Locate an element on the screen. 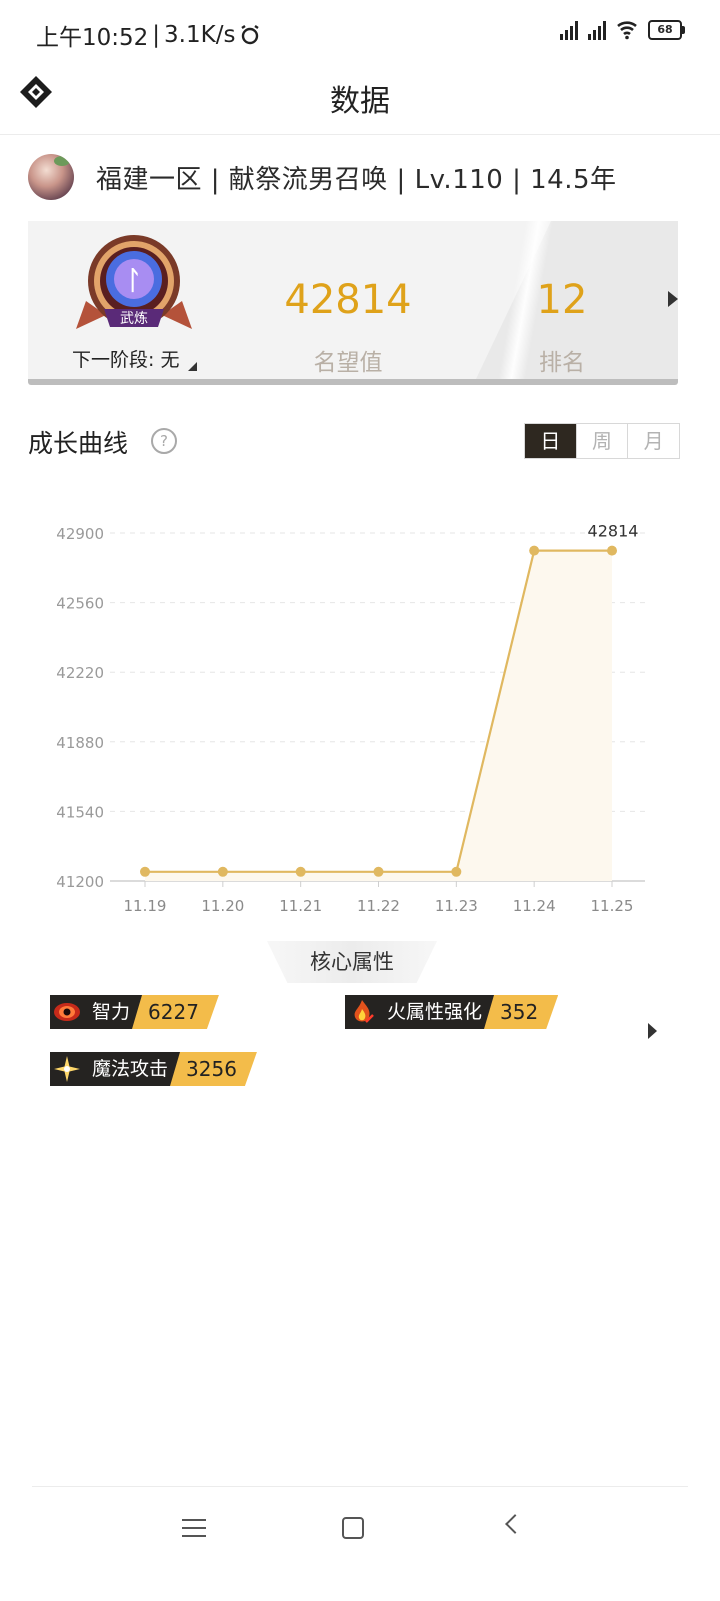  growth-title: 成长曲线 is located at coordinates (78, 443).